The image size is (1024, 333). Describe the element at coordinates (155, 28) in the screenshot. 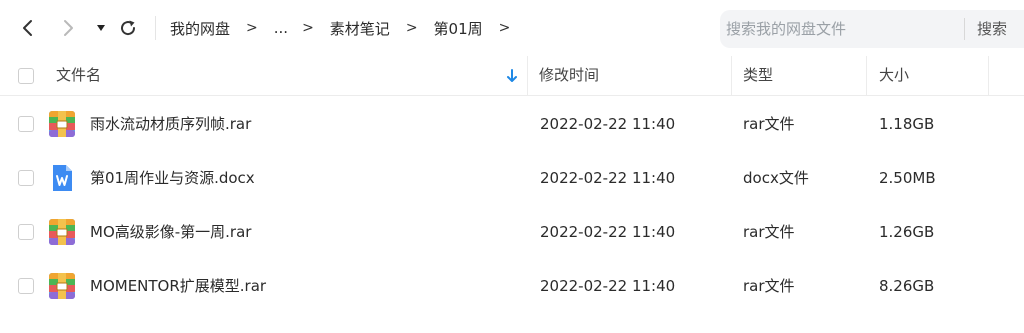

I see `nav-divider` at that location.